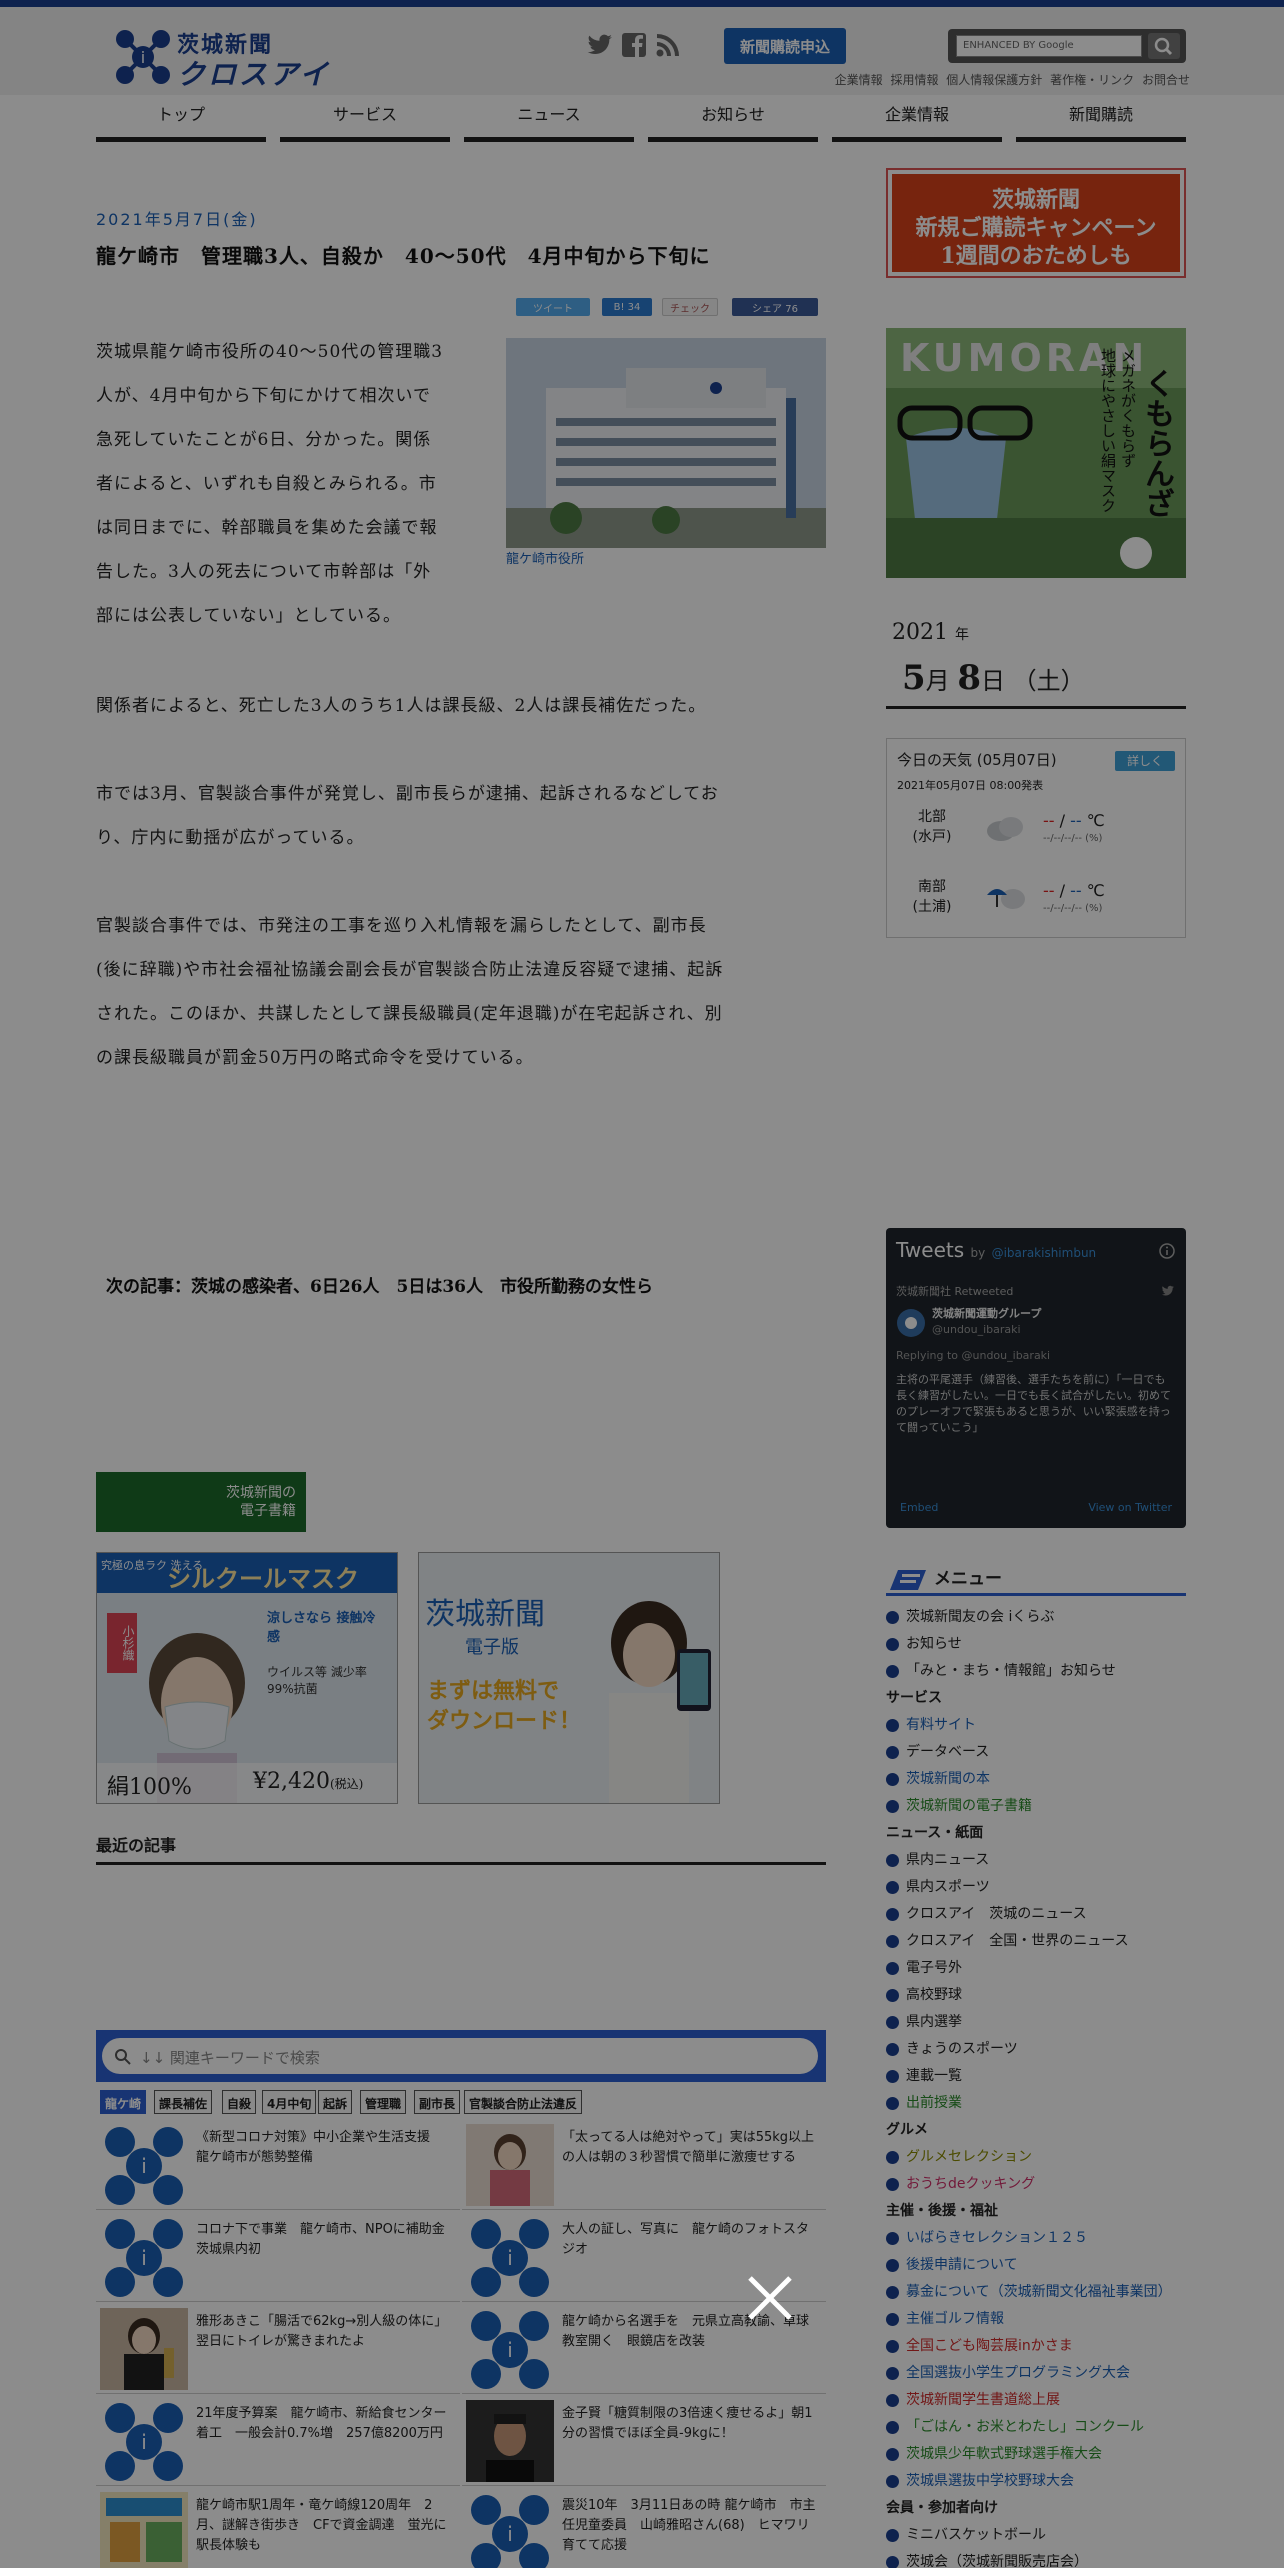 The height and width of the screenshot is (2568, 1284). I want to click on close-icon, so click(770, 2298).